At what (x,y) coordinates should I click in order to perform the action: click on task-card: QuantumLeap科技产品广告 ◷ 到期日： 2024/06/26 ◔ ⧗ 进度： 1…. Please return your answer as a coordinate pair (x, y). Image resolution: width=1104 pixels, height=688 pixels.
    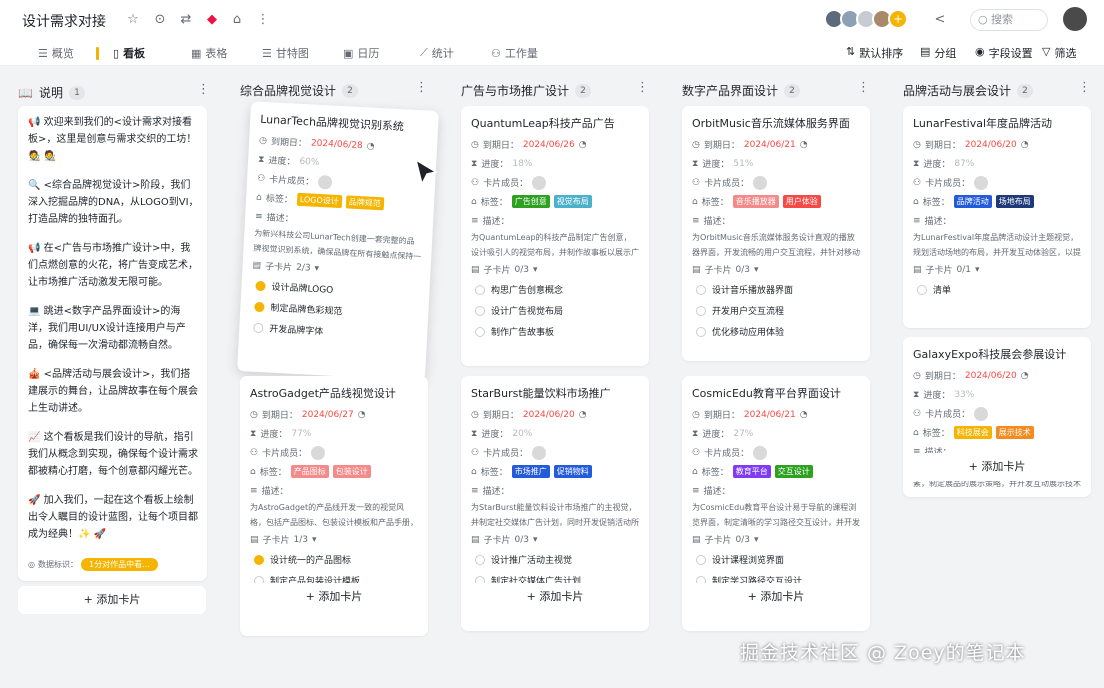
    Looking at the image, I should click on (555, 236).